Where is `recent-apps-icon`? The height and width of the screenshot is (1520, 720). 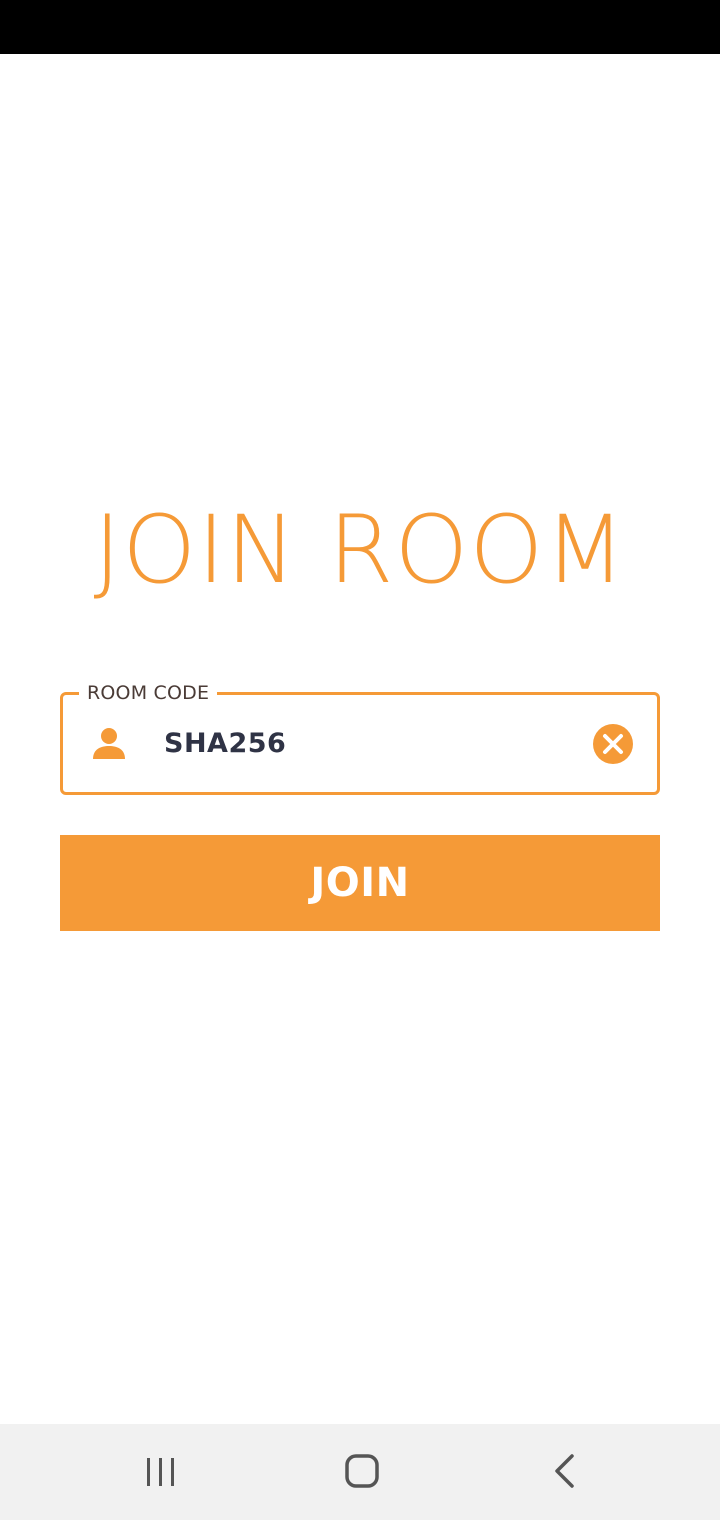
recent-apps-icon is located at coordinates (161, 1472).